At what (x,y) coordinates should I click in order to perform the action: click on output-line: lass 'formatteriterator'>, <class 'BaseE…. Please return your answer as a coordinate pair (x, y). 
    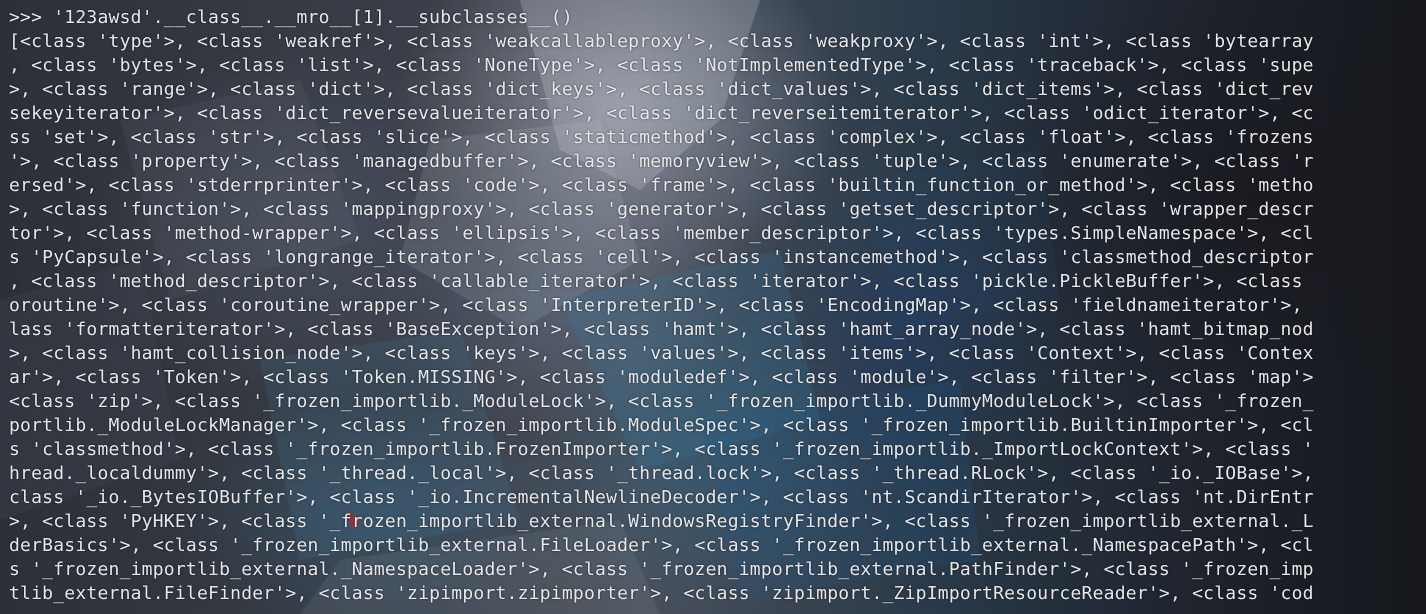
    Looking at the image, I should click on (661, 329).